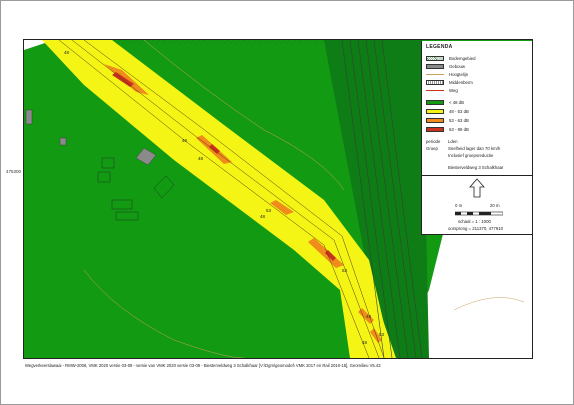  What do you see at coordinates (453, 141) in the screenshot?
I see `meta-value: Lden` at bounding box center [453, 141].